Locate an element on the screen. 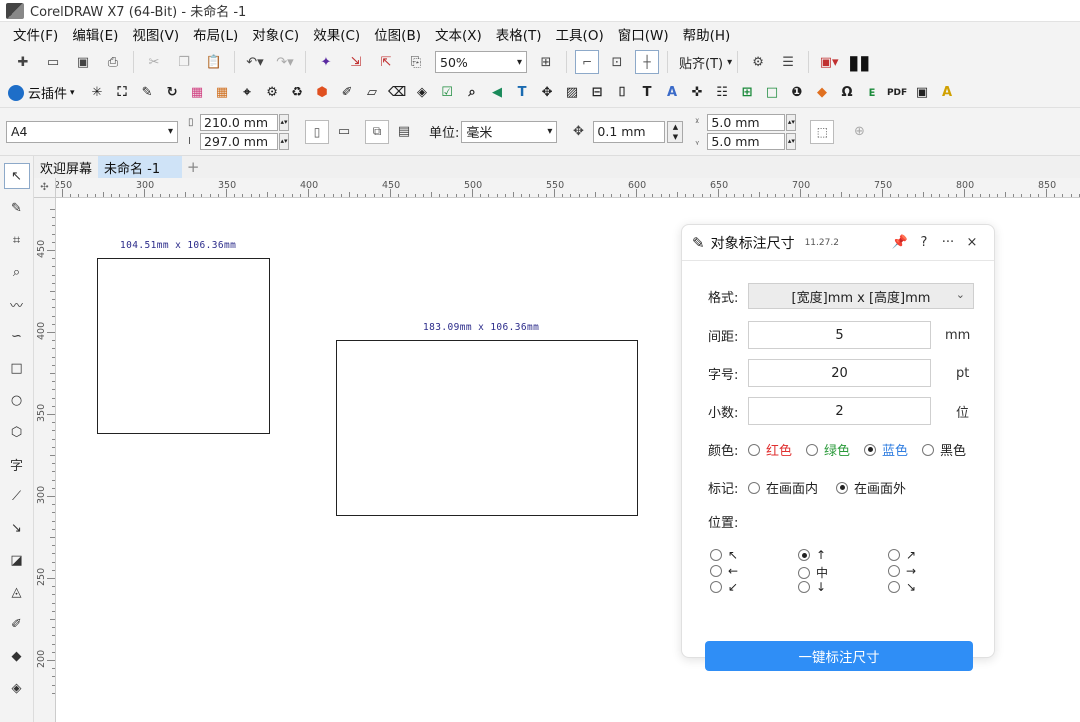  all-pages-icon: ⧉ is located at coordinates (377, 131).